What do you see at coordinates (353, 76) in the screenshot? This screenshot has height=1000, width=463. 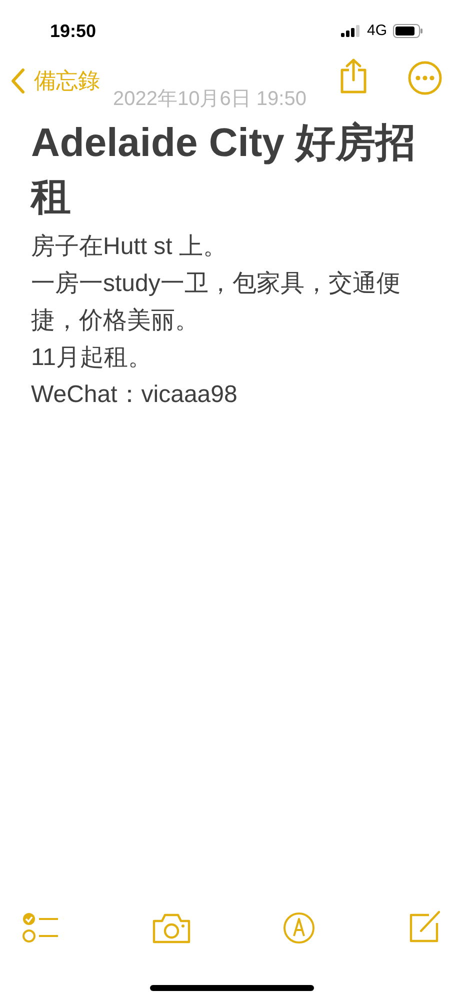 I see `share-icon` at bounding box center [353, 76].